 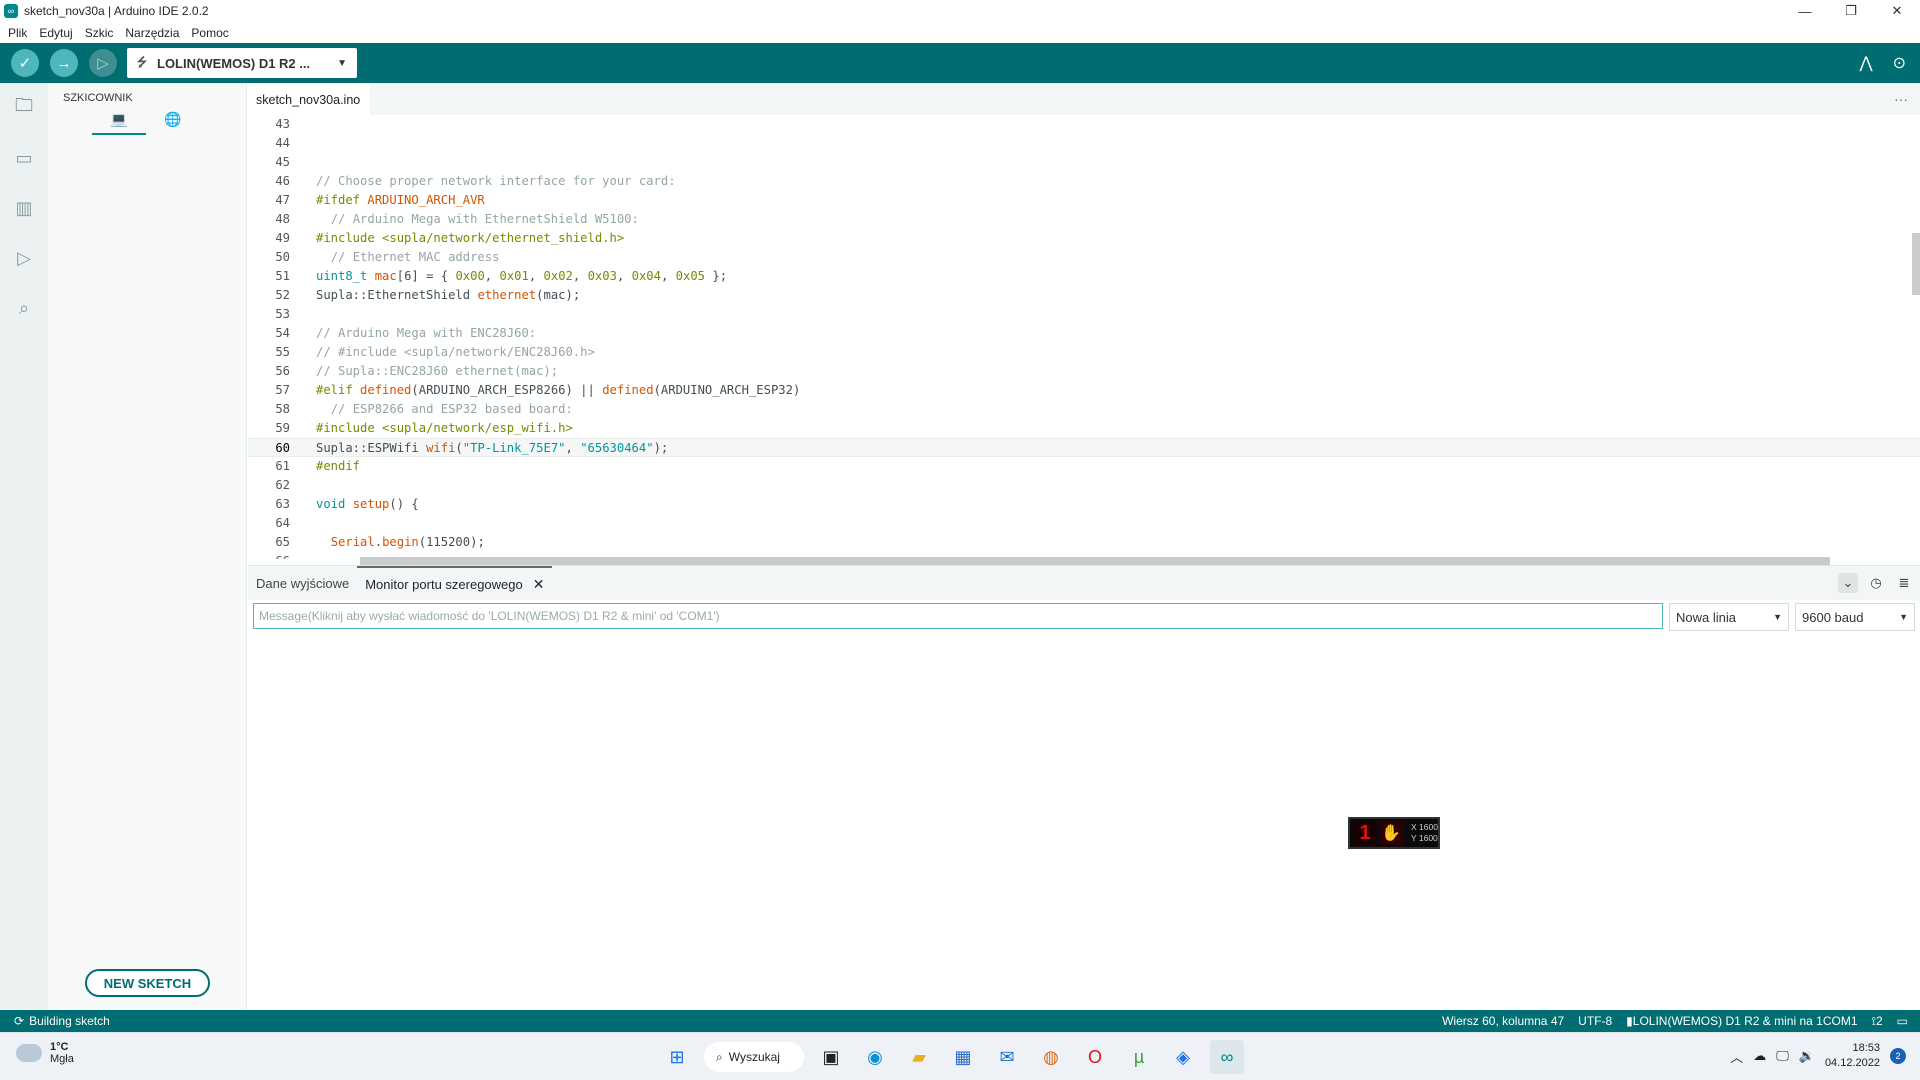 I want to click on cloud-sketchbook-tab: 🌐, so click(x=173, y=123).